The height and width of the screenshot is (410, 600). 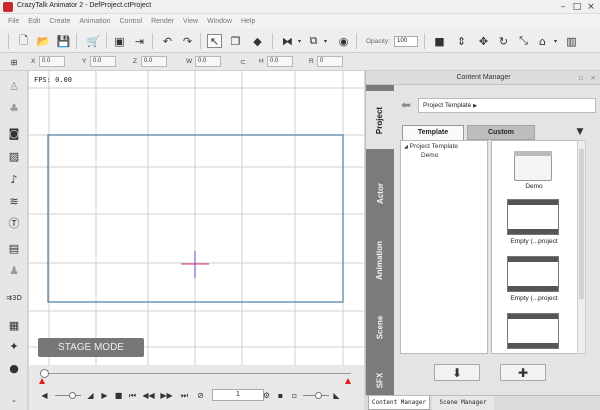 I want to click on settings-gear-icon: ⚙, so click(x=266, y=395).